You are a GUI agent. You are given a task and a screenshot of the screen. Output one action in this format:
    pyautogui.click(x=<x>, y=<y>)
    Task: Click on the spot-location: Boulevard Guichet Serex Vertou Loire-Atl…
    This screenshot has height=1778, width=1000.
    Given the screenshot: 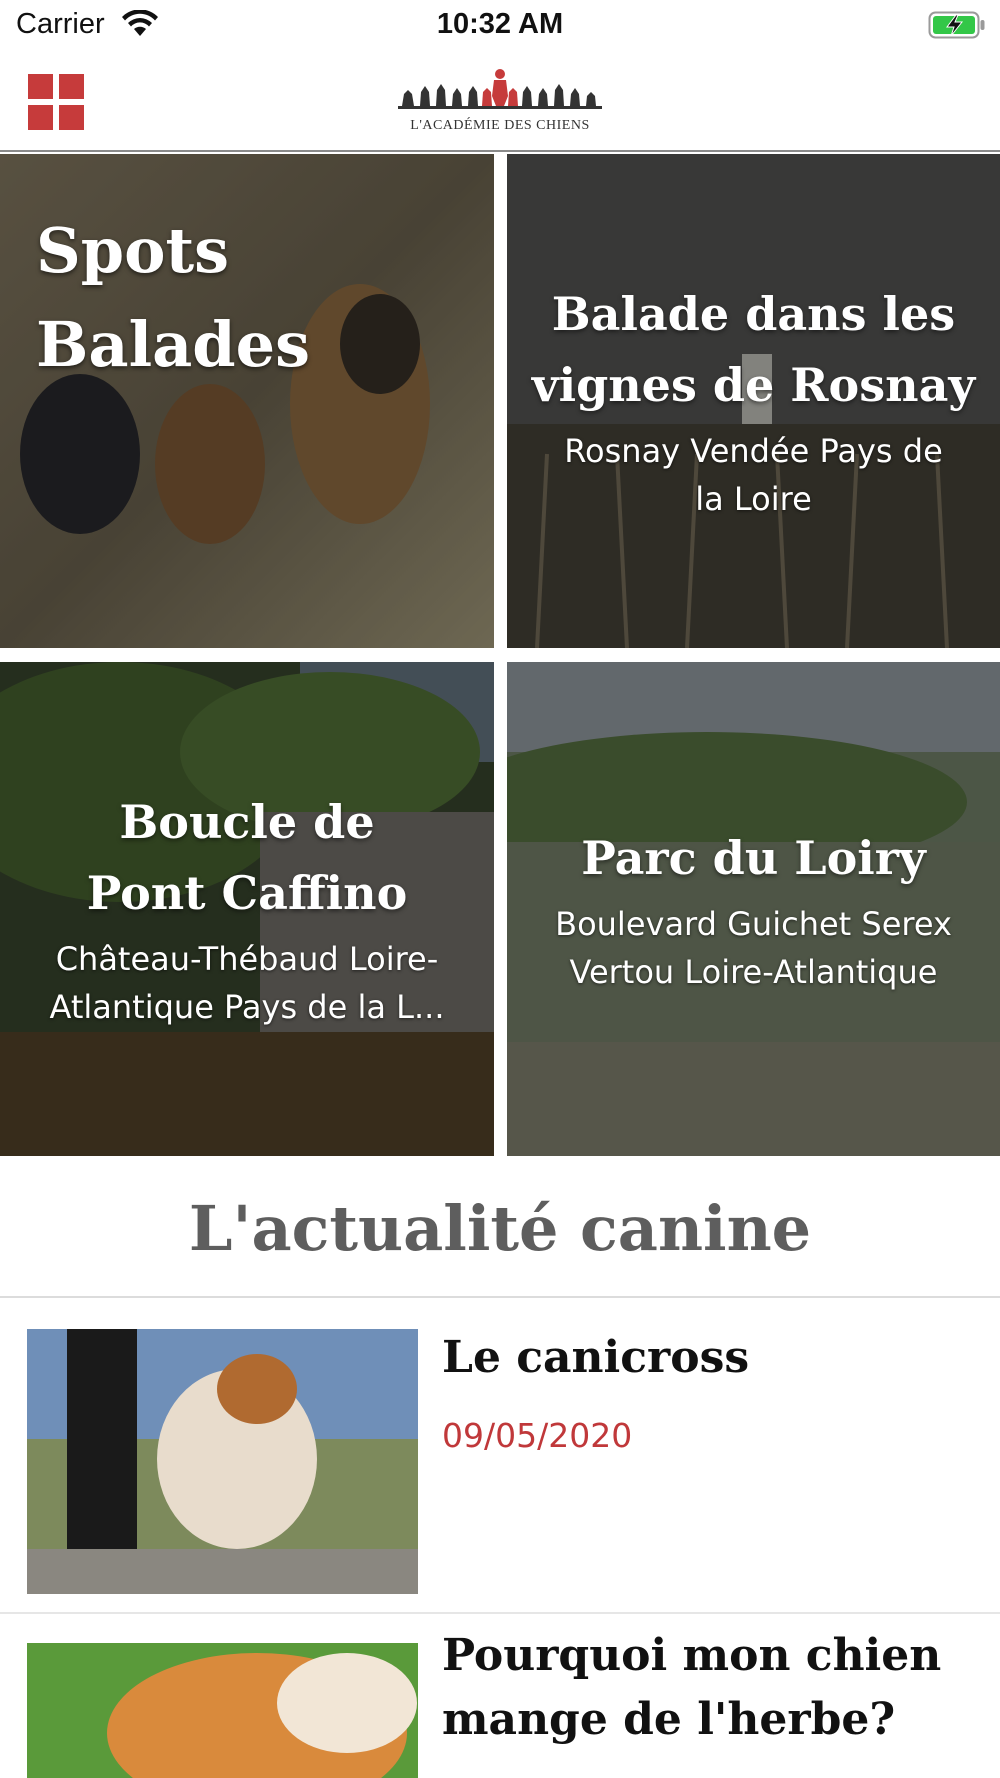 What is the action you would take?
    pyautogui.click(x=753, y=947)
    